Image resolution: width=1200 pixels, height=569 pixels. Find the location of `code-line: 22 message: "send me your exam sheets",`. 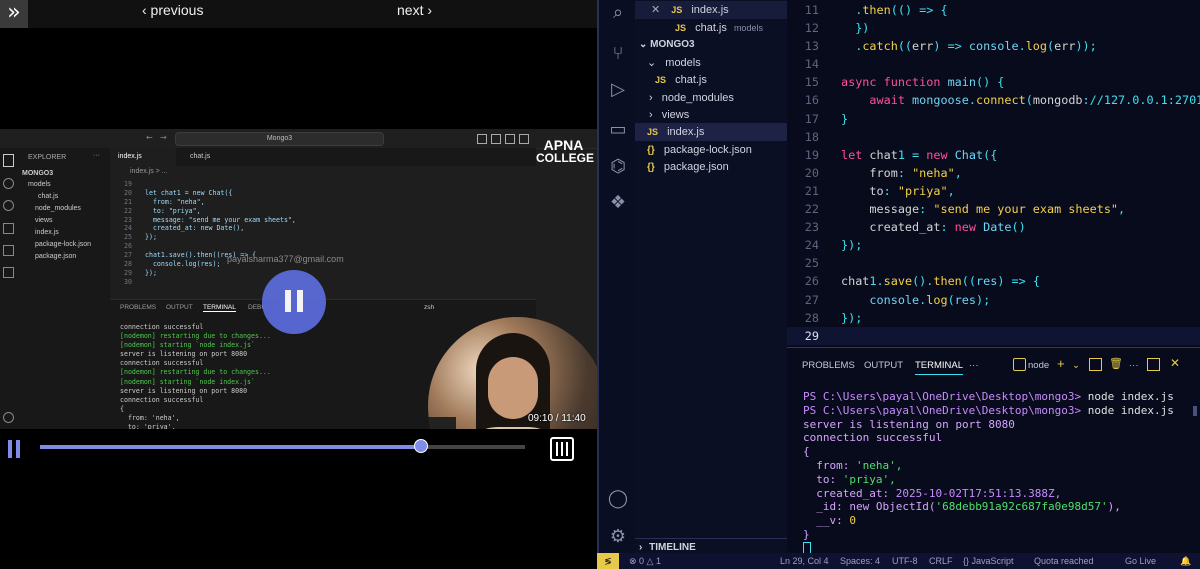

code-line: 22 message: "send me your exam sheets", is located at coordinates (993, 209).